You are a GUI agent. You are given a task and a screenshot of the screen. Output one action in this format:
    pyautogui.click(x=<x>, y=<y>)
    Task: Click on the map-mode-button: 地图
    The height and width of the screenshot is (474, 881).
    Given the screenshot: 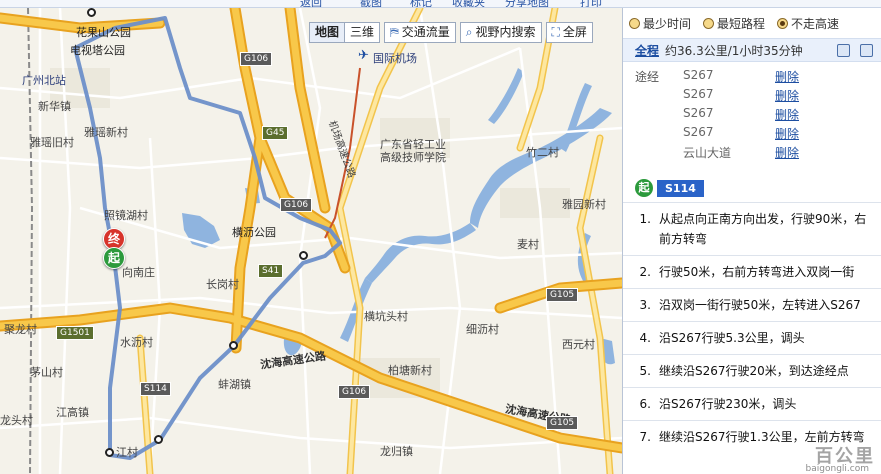 What is the action you would take?
    pyautogui.click(x=327, y=32)
    